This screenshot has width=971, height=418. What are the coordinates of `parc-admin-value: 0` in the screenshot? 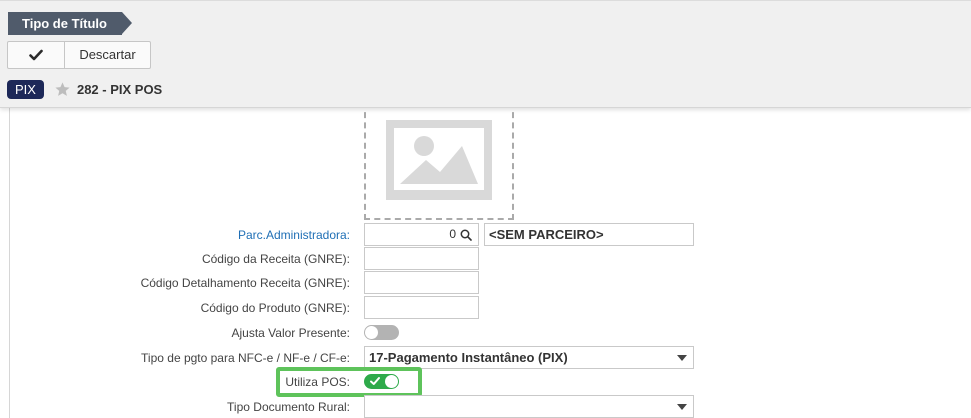 It's located at (452, 234).